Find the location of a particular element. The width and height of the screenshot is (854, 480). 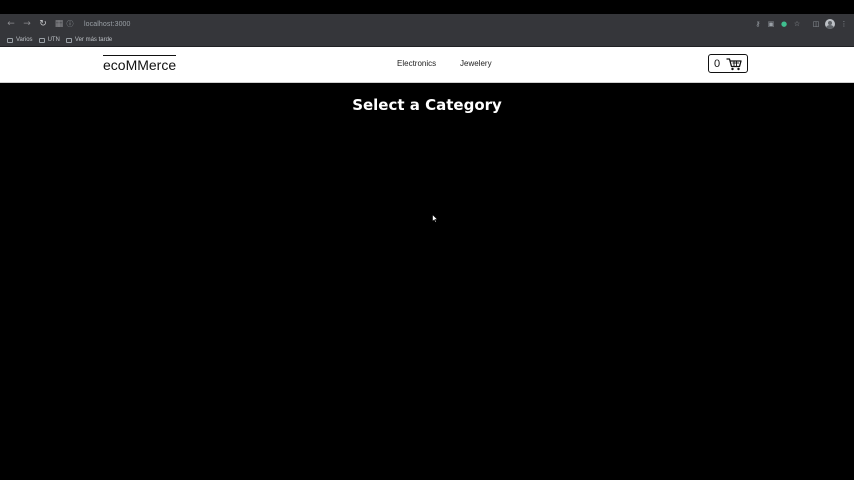

back-icon: ← is located at coordinates (11, 24).